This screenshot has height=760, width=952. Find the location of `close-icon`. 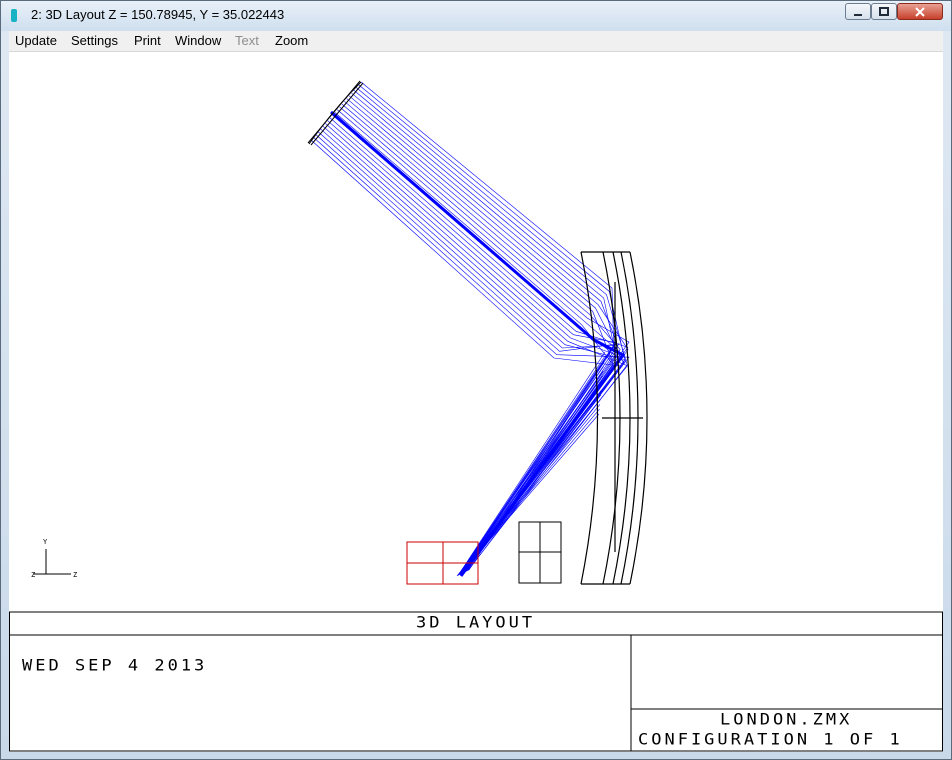

close-icon is located at coordinates (920, 12).